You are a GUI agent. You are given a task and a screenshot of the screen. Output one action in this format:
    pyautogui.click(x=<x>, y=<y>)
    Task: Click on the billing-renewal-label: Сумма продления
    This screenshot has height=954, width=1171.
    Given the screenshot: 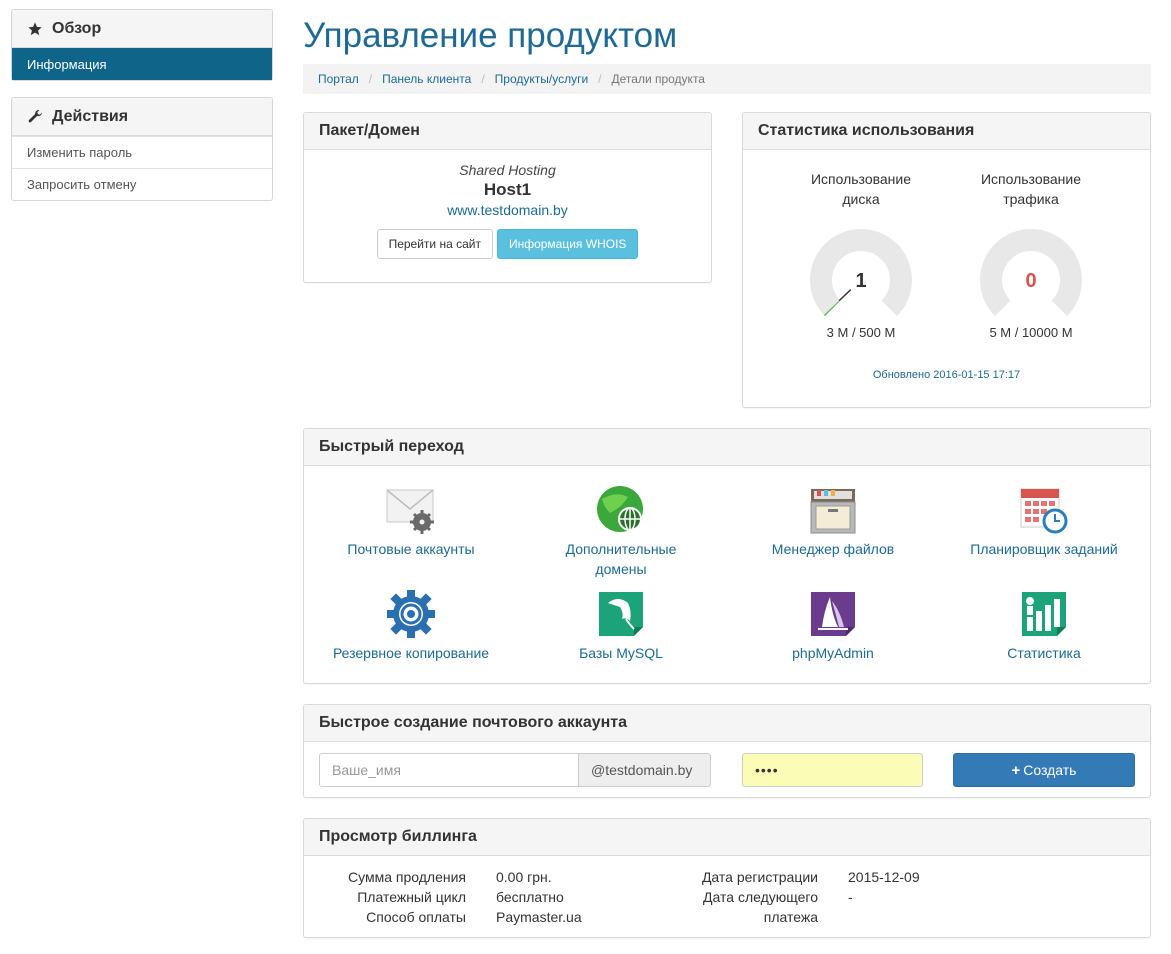 What is the action you would take?
    pyautogui.click(x=407, y=877)
    